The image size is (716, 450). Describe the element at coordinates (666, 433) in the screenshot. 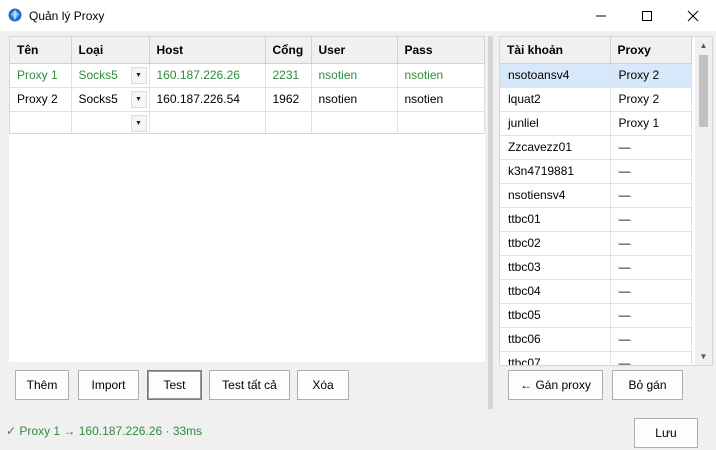

I see `save-button: Lưu` at that location.